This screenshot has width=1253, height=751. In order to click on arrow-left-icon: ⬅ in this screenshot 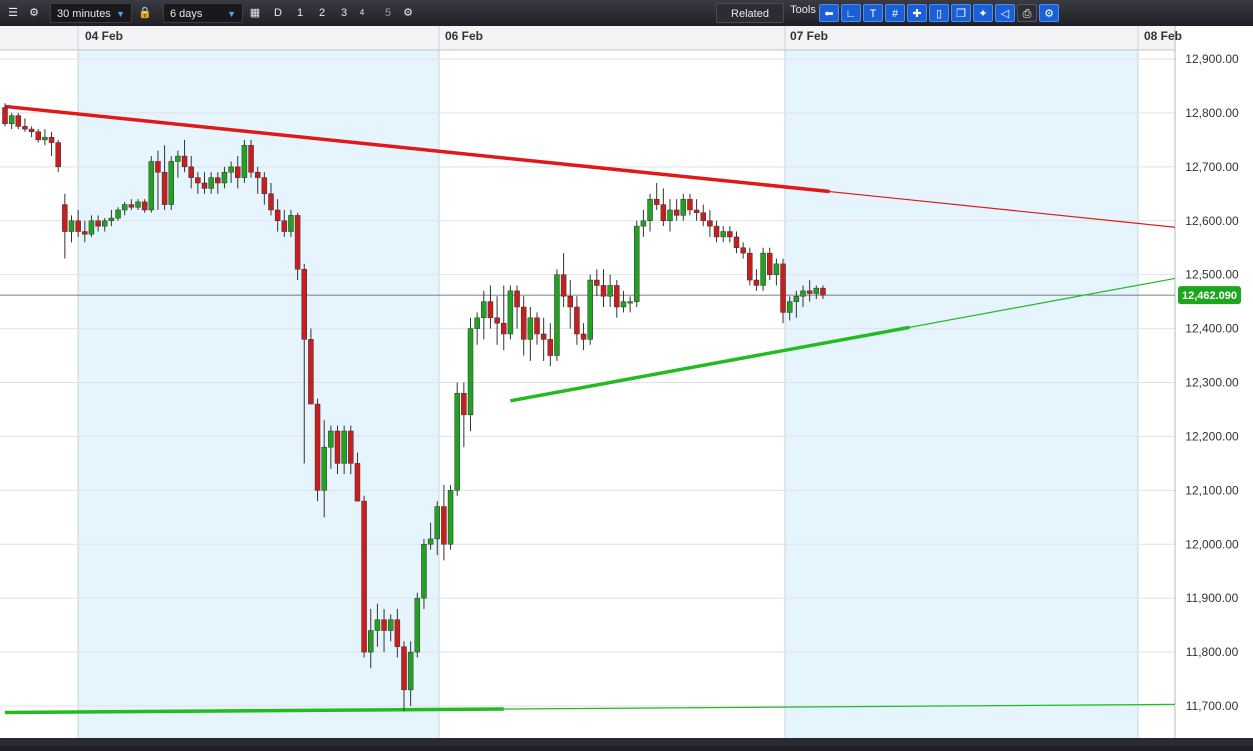, I will do `click(829, 13)`.